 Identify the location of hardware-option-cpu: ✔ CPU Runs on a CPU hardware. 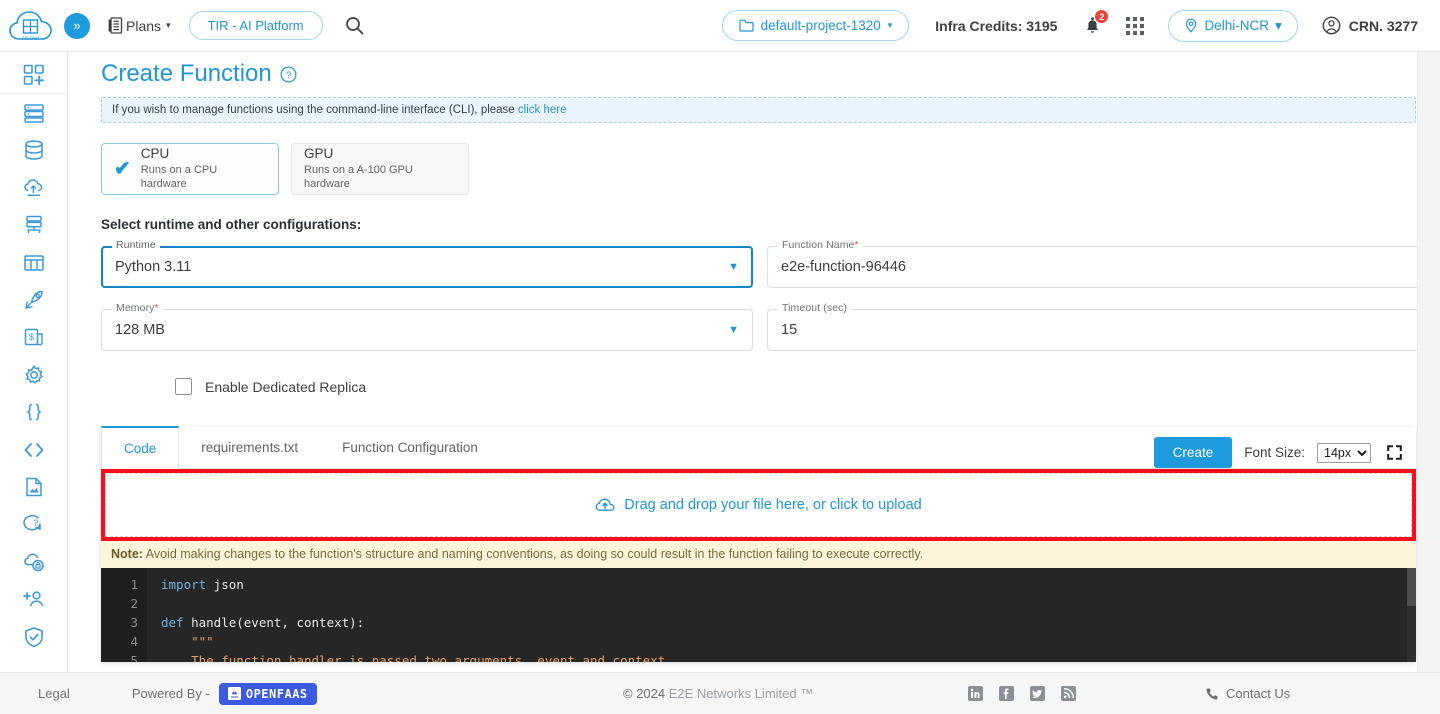
(190, 169).